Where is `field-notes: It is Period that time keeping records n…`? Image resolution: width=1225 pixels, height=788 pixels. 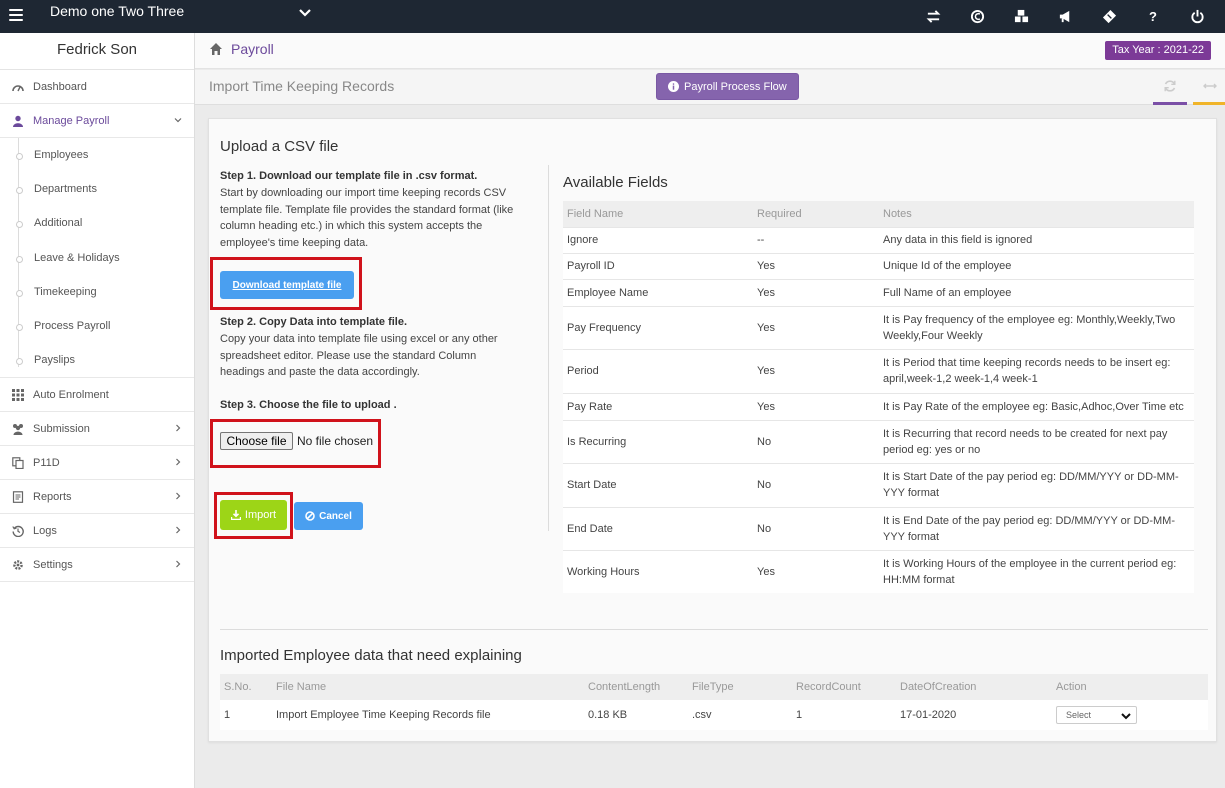
field-notes: It is Period that time keeping records n… is located at coordinates (1036, 370).